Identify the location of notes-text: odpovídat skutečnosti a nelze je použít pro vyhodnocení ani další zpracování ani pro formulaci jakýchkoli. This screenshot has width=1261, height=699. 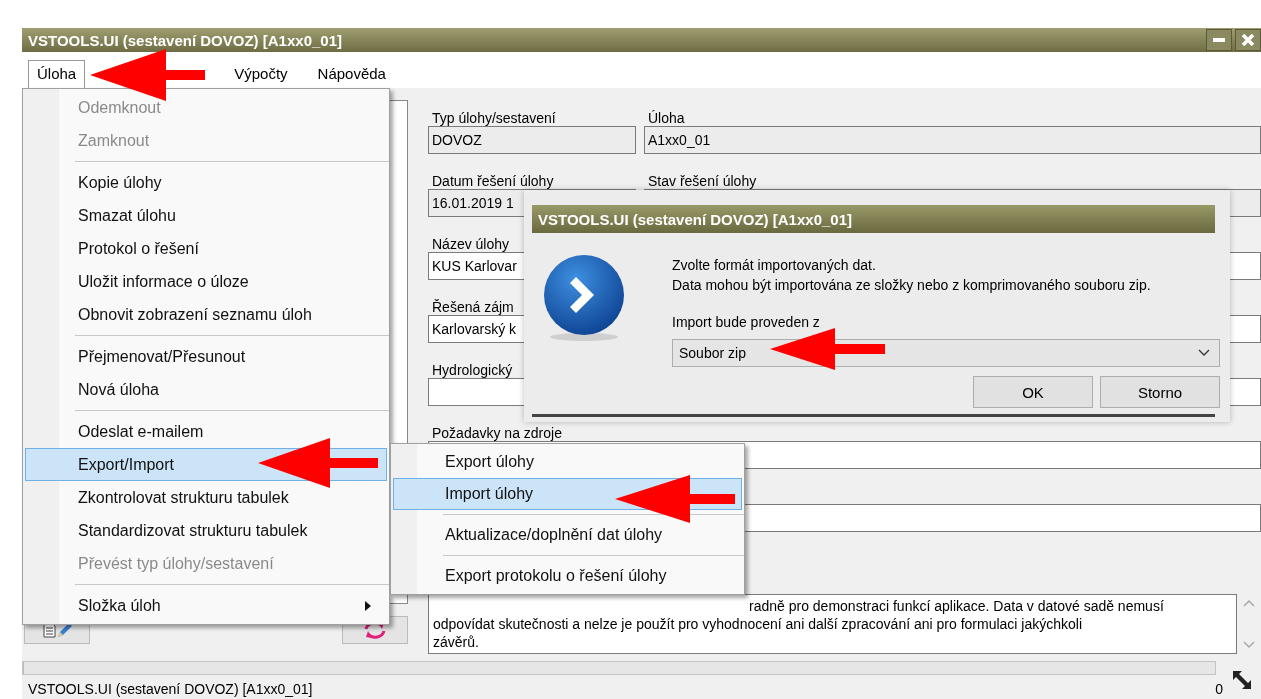
(758, 624).